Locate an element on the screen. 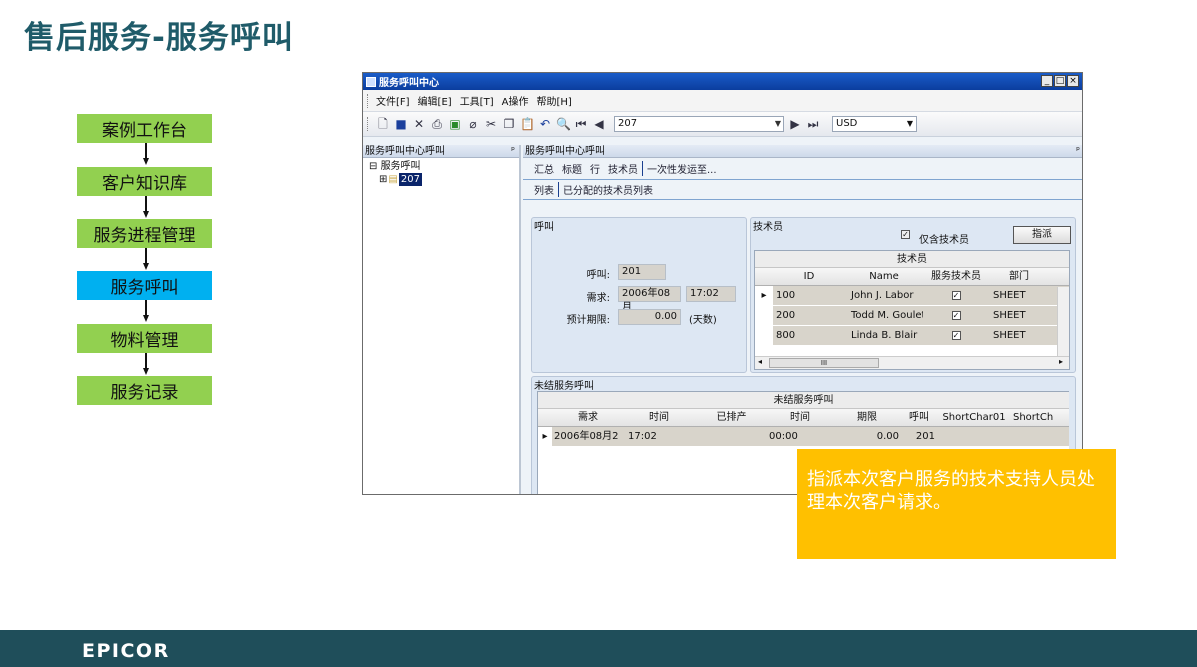 This screenshot has height=667, width=1197. window-title: 服务呼叫中心 is located at coordinates (409, 83).